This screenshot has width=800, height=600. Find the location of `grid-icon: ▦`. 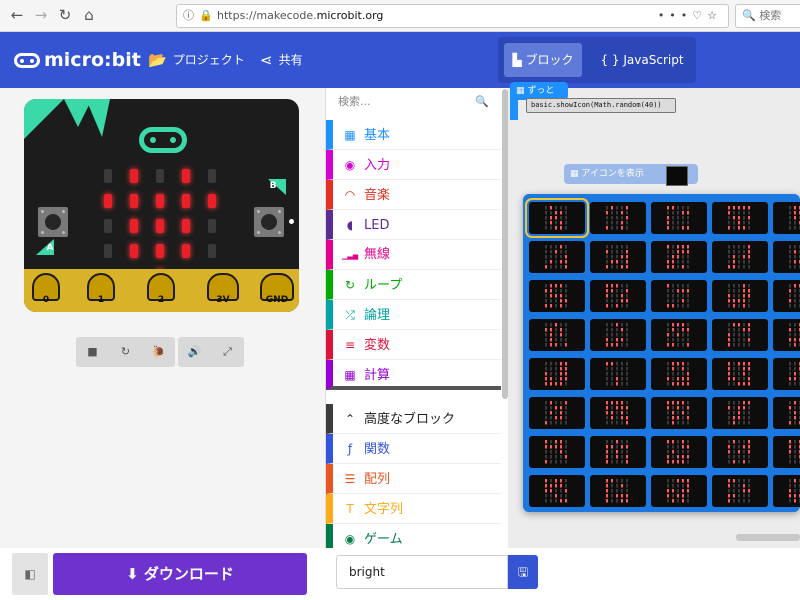

grid-icon: ▦ is located at coordinates (576, 174).